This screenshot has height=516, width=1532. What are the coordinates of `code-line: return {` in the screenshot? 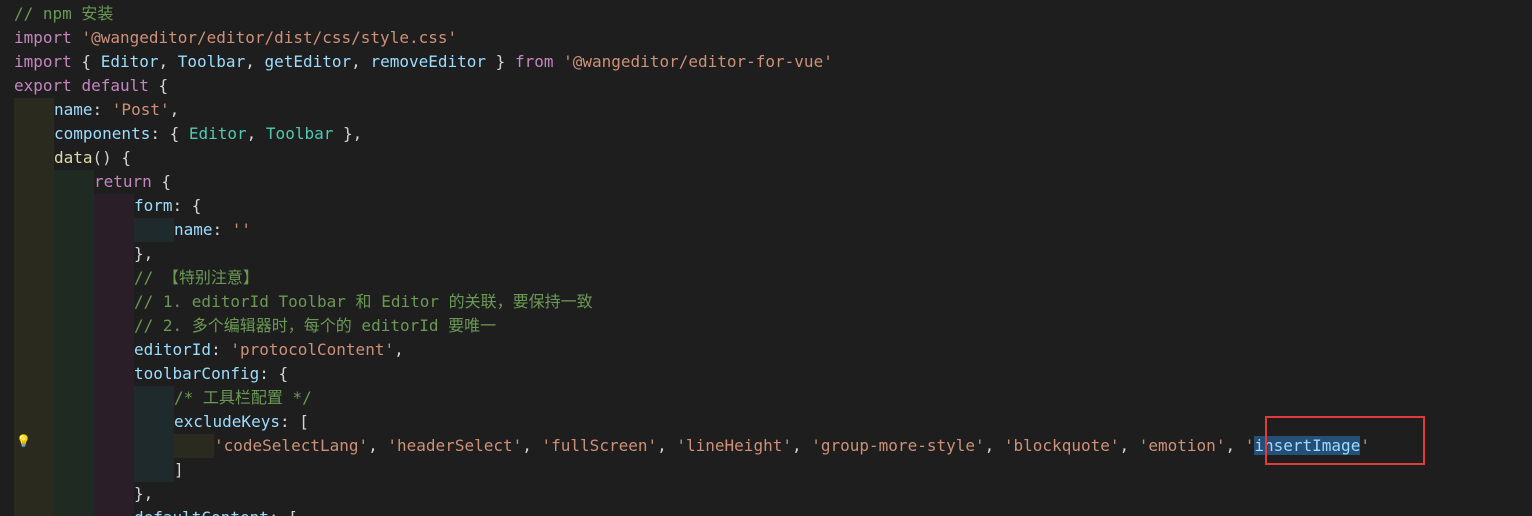 It's located at (92, 182).